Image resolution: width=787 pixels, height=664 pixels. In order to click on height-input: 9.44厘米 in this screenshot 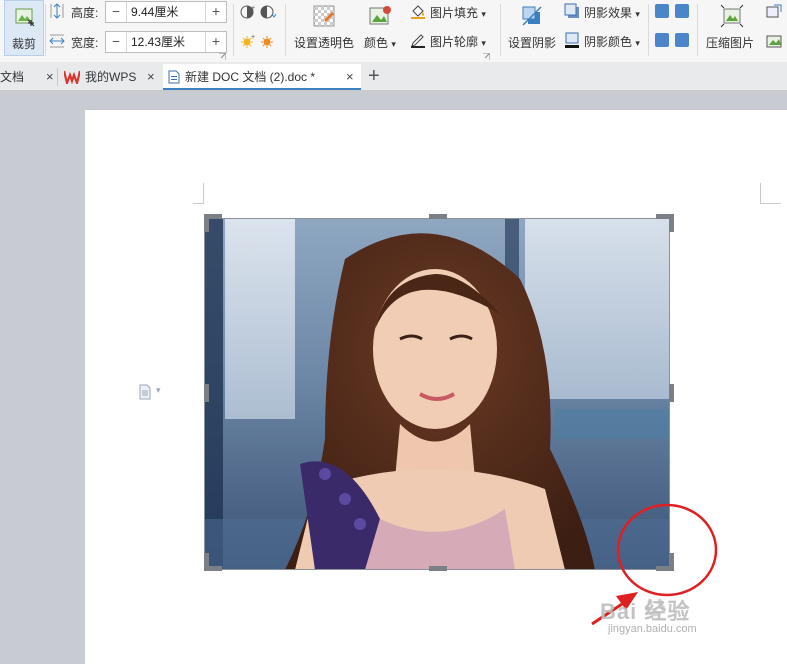, I will do `click(166, 12)`.